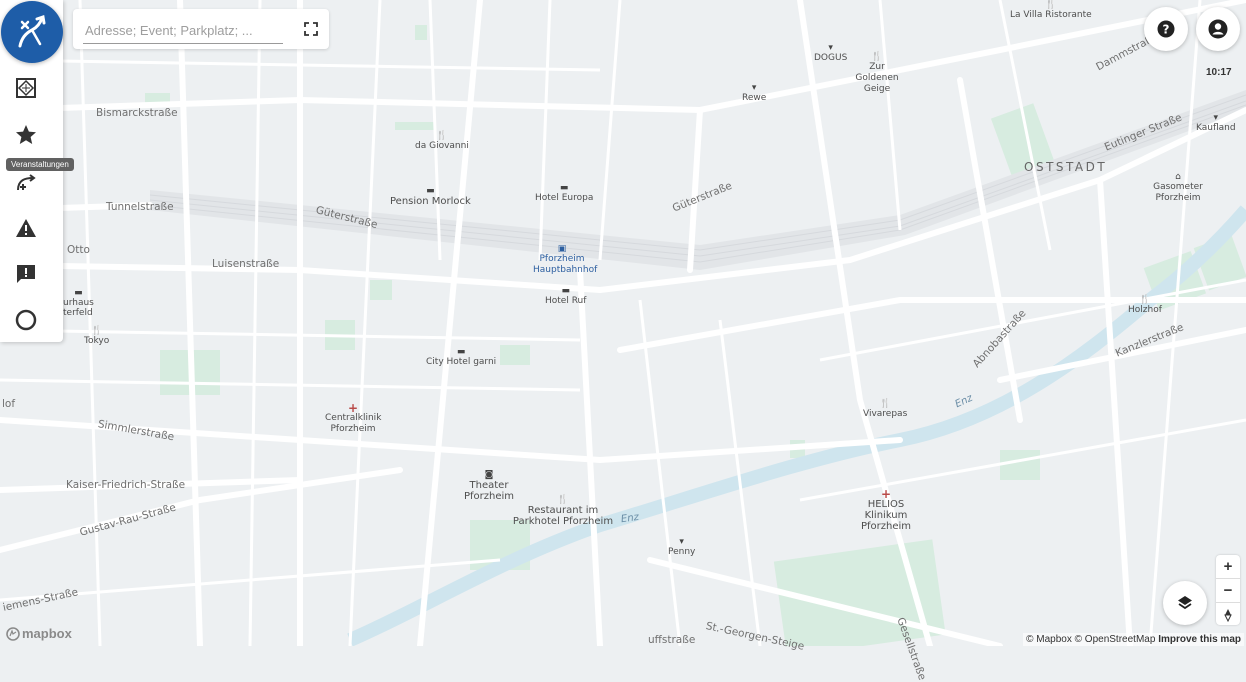  Describe the element at coordinates (562, 249) in the screenshot. I see `train-icon: ▣` at that location.